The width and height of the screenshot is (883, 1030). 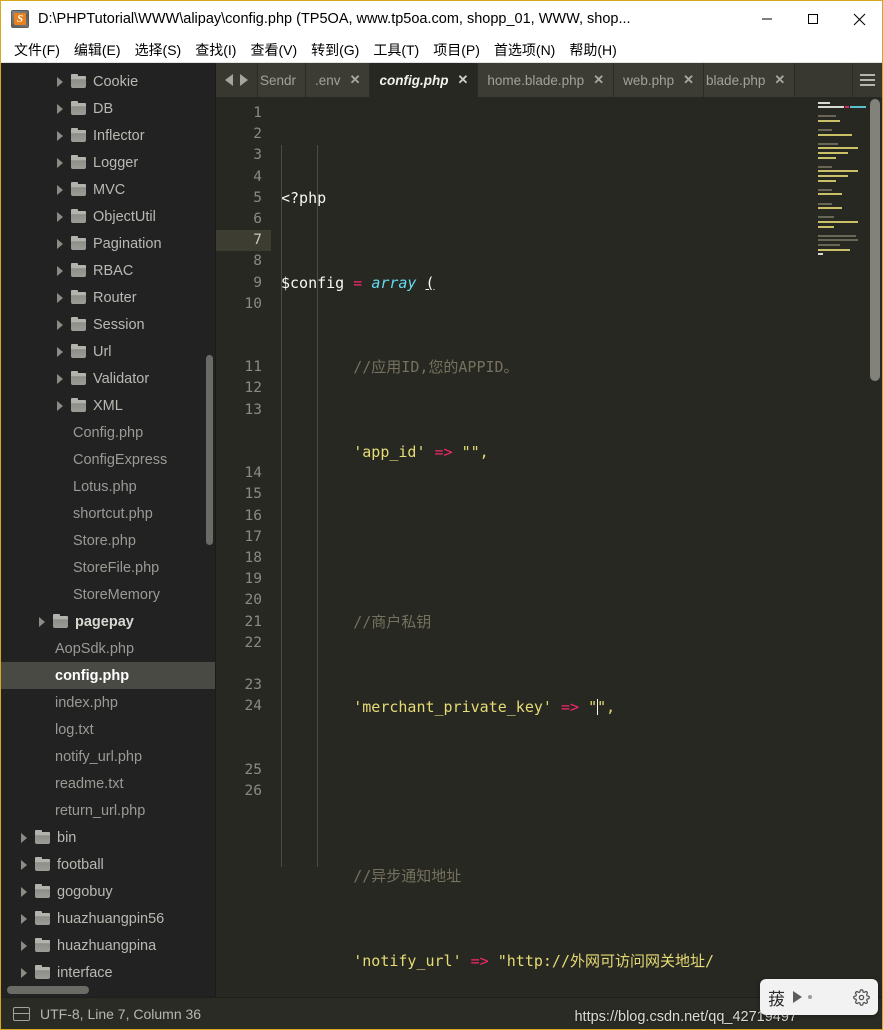 I want to click on sidebar-item-bin: bin, so click(x=108, y=837).